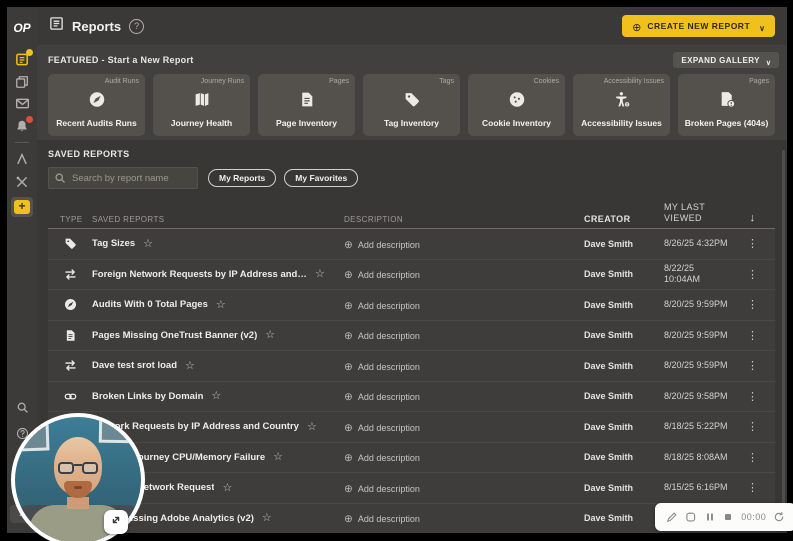 The image size is (793, 541). Describe the element at coordinates (96, 105) in the screenshot. I see `featured-card-recent-audit-runs: Audit Runs Recent Audits Runs` at that location.